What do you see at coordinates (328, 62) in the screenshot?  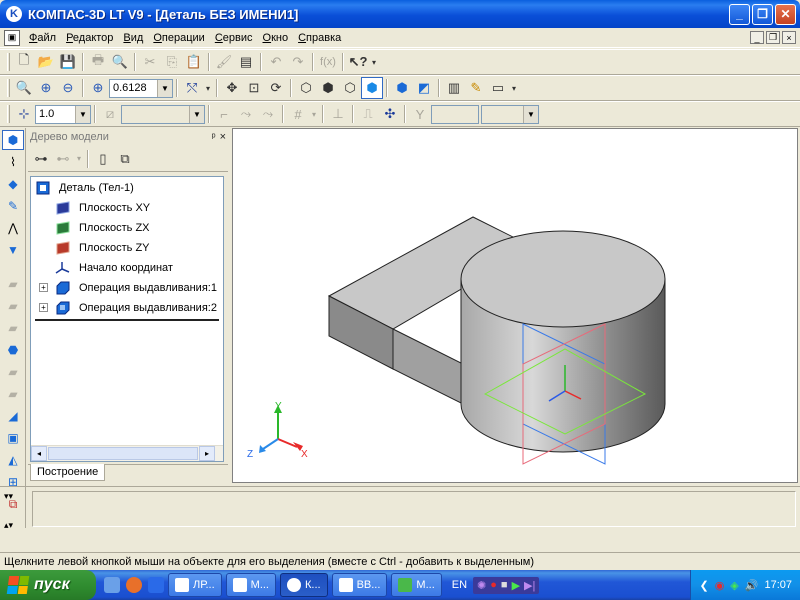 I see `variables-icon: f(x)` at bounding box center [328, 62].